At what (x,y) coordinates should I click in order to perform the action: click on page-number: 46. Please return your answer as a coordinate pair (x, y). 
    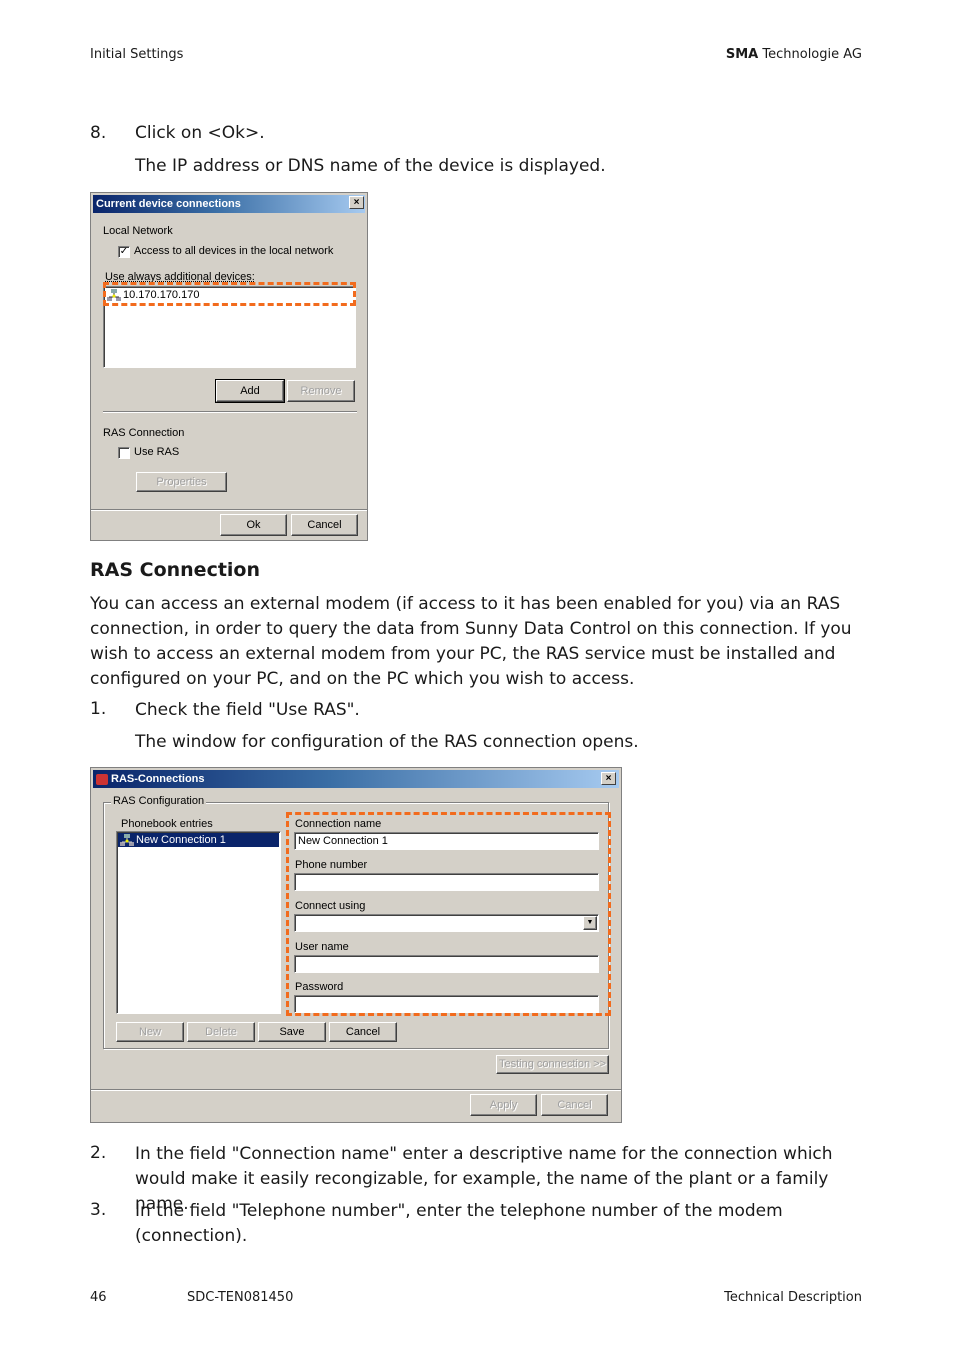
    Looking at the image, I should click on (98, 1297).